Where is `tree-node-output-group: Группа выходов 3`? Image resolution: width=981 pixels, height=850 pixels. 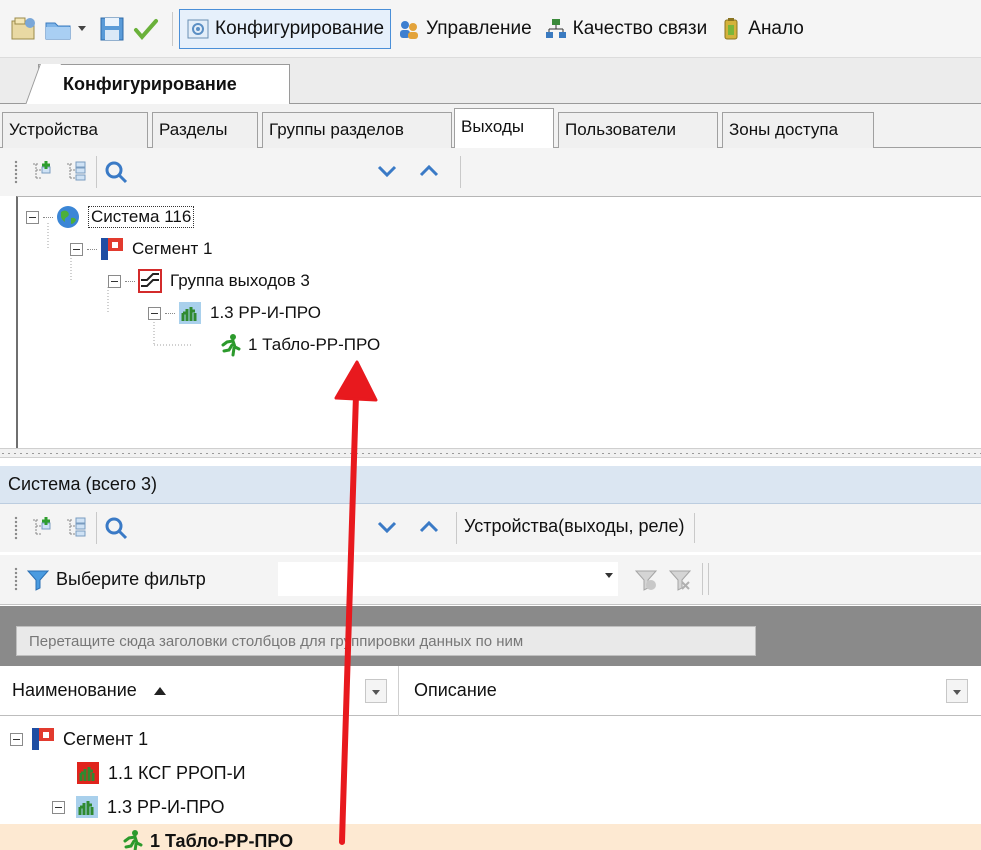 tree-node-output-group: Группа выходов 3 is located at coordinates (209, 281).